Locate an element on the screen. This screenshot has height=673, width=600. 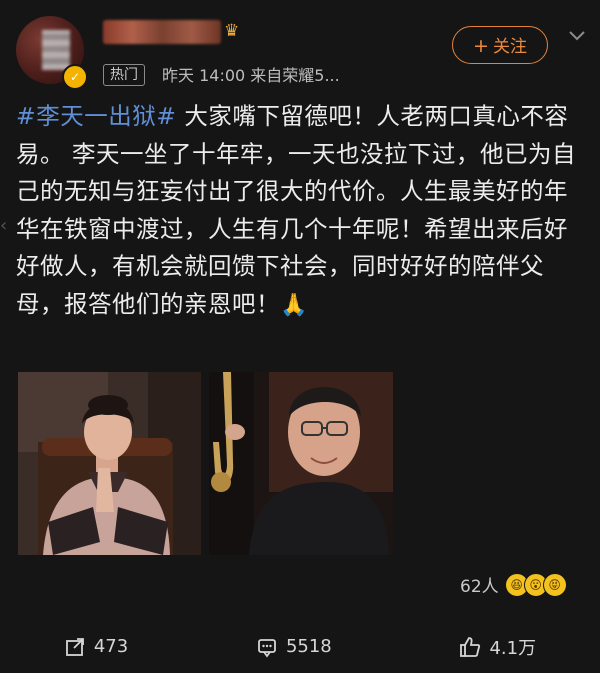
comment-button: 5518 is located at coordinates (294, 647).